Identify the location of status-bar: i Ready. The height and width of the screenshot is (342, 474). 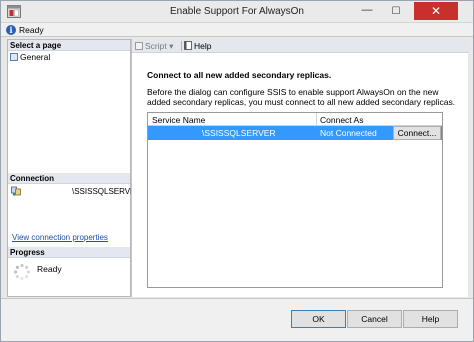
(237, 30).